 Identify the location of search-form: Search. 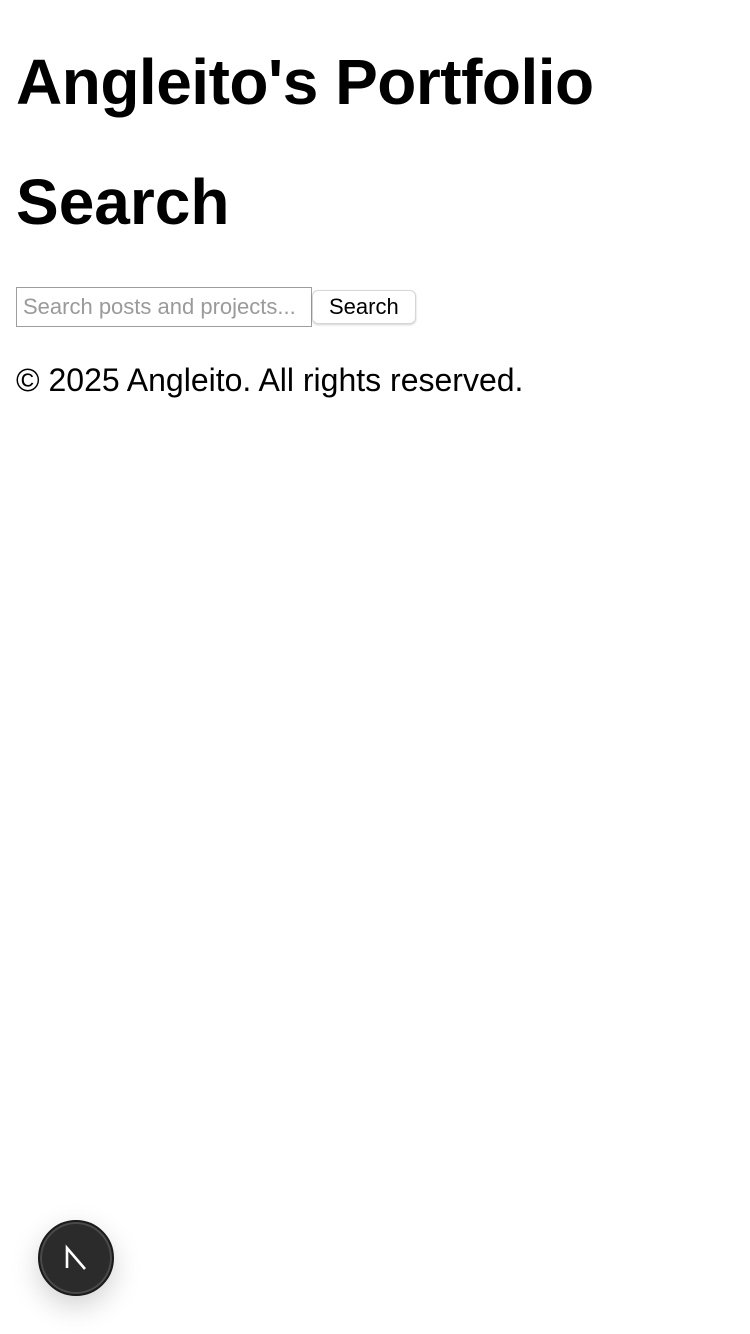
(216, 307).